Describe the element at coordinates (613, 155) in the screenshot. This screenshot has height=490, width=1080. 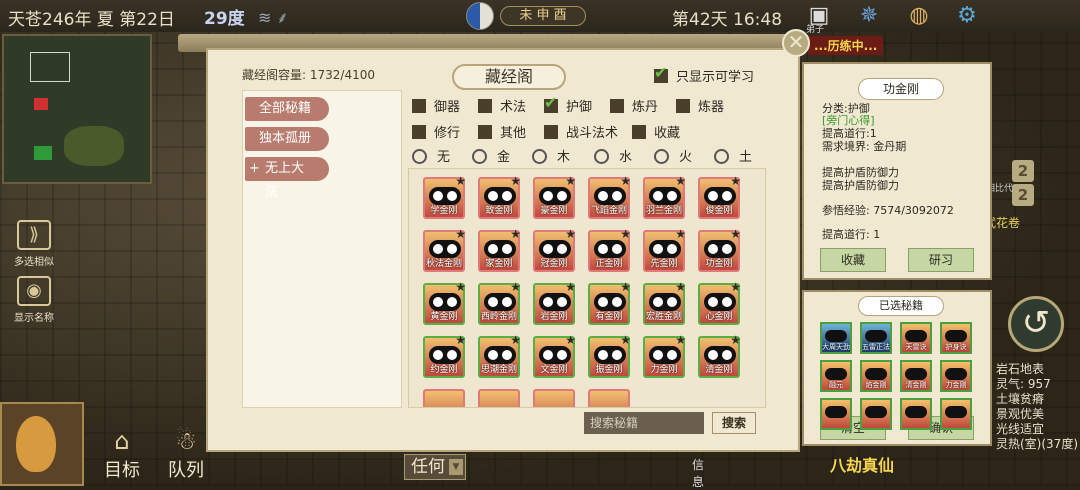
I see `element-radio-water: 水` at that location.